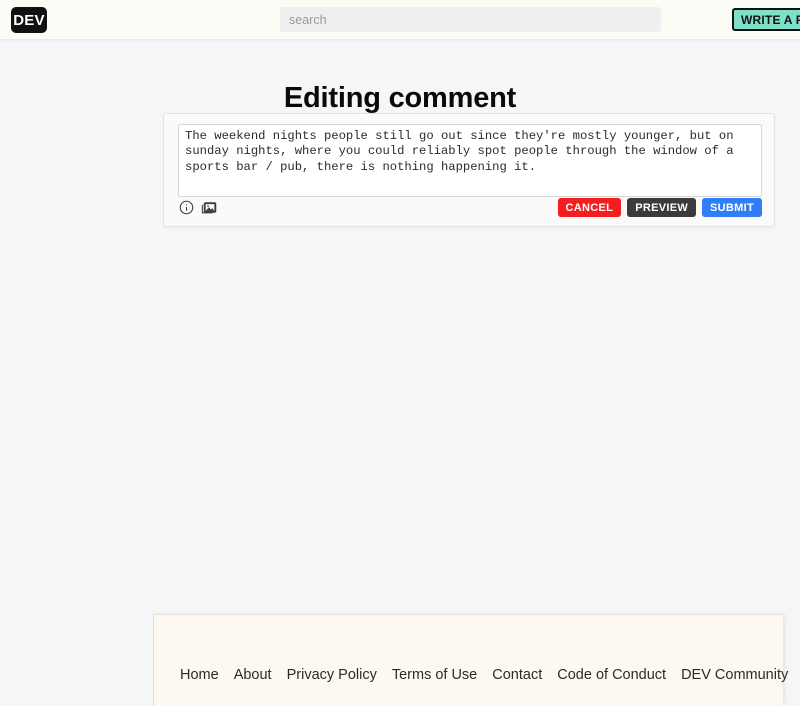 The image size is (800, 706). I want to click on dev-logo: DEV, so click(29, 20).